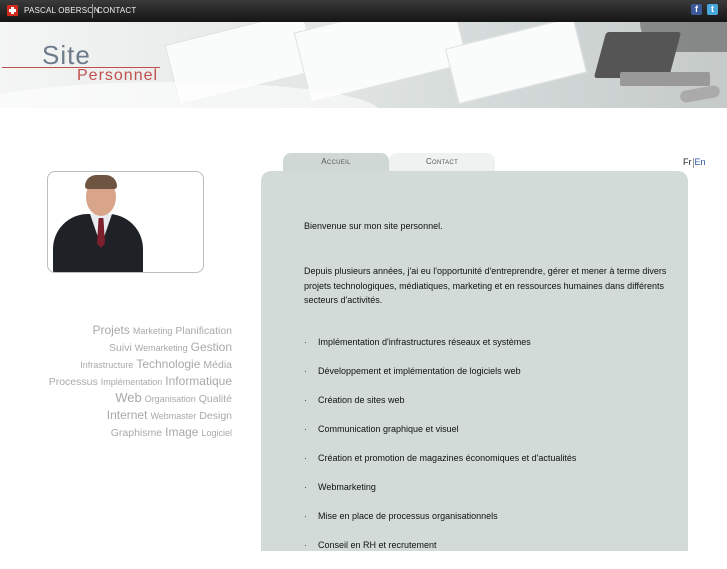 The height and width of the screenshot is (569, 727). Describe the element at coordinates (440, 409) in the screenshot. I see `list-item: · Création de sites web` at that location.